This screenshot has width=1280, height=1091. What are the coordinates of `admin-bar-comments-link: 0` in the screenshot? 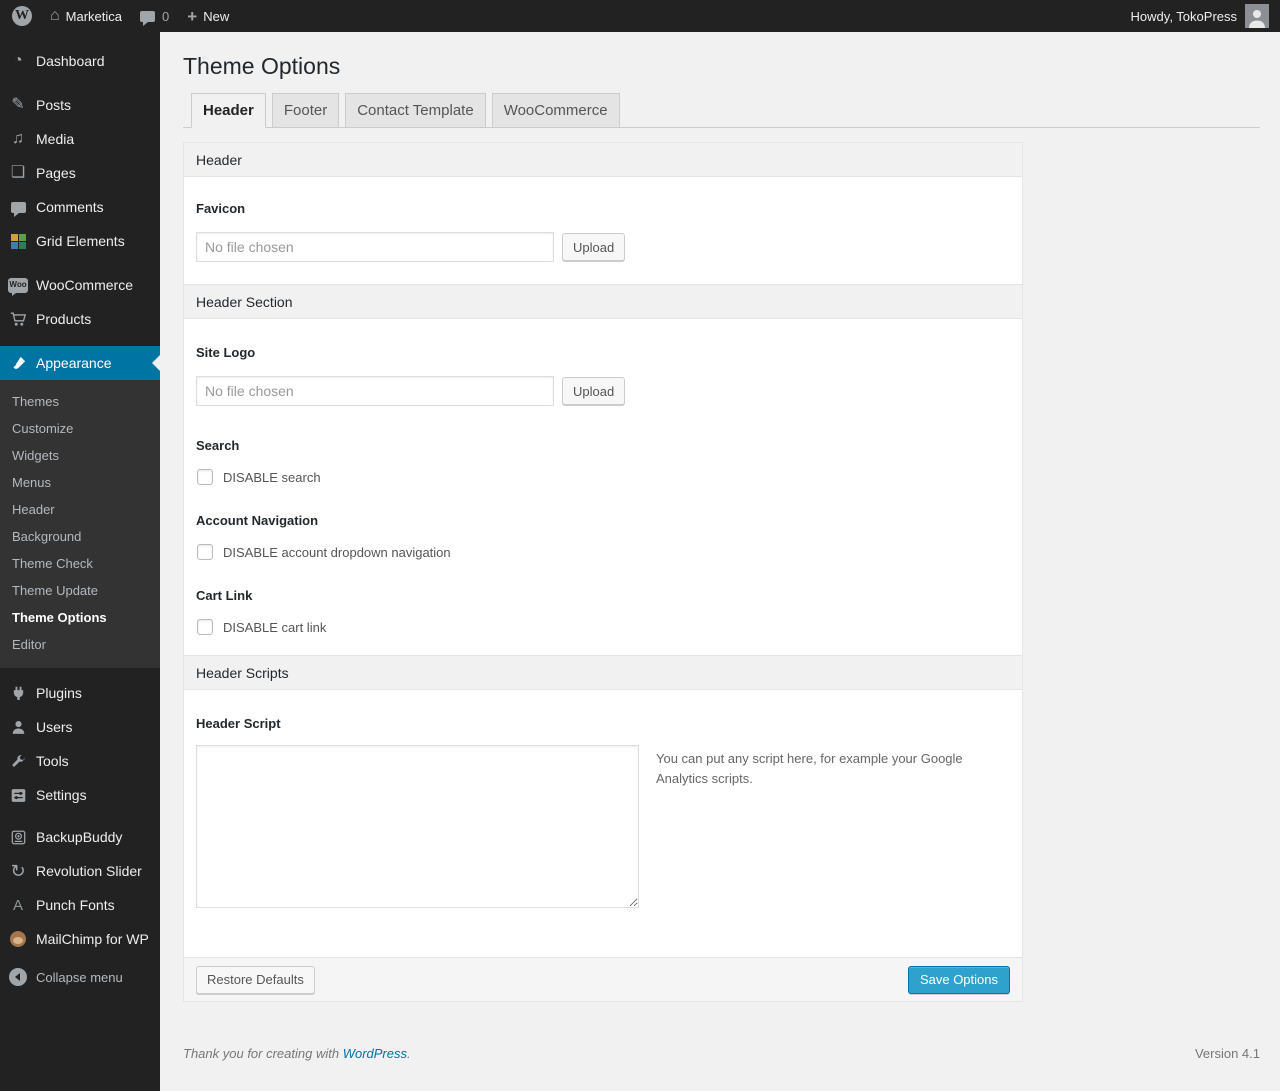 It's located at (154, 16).